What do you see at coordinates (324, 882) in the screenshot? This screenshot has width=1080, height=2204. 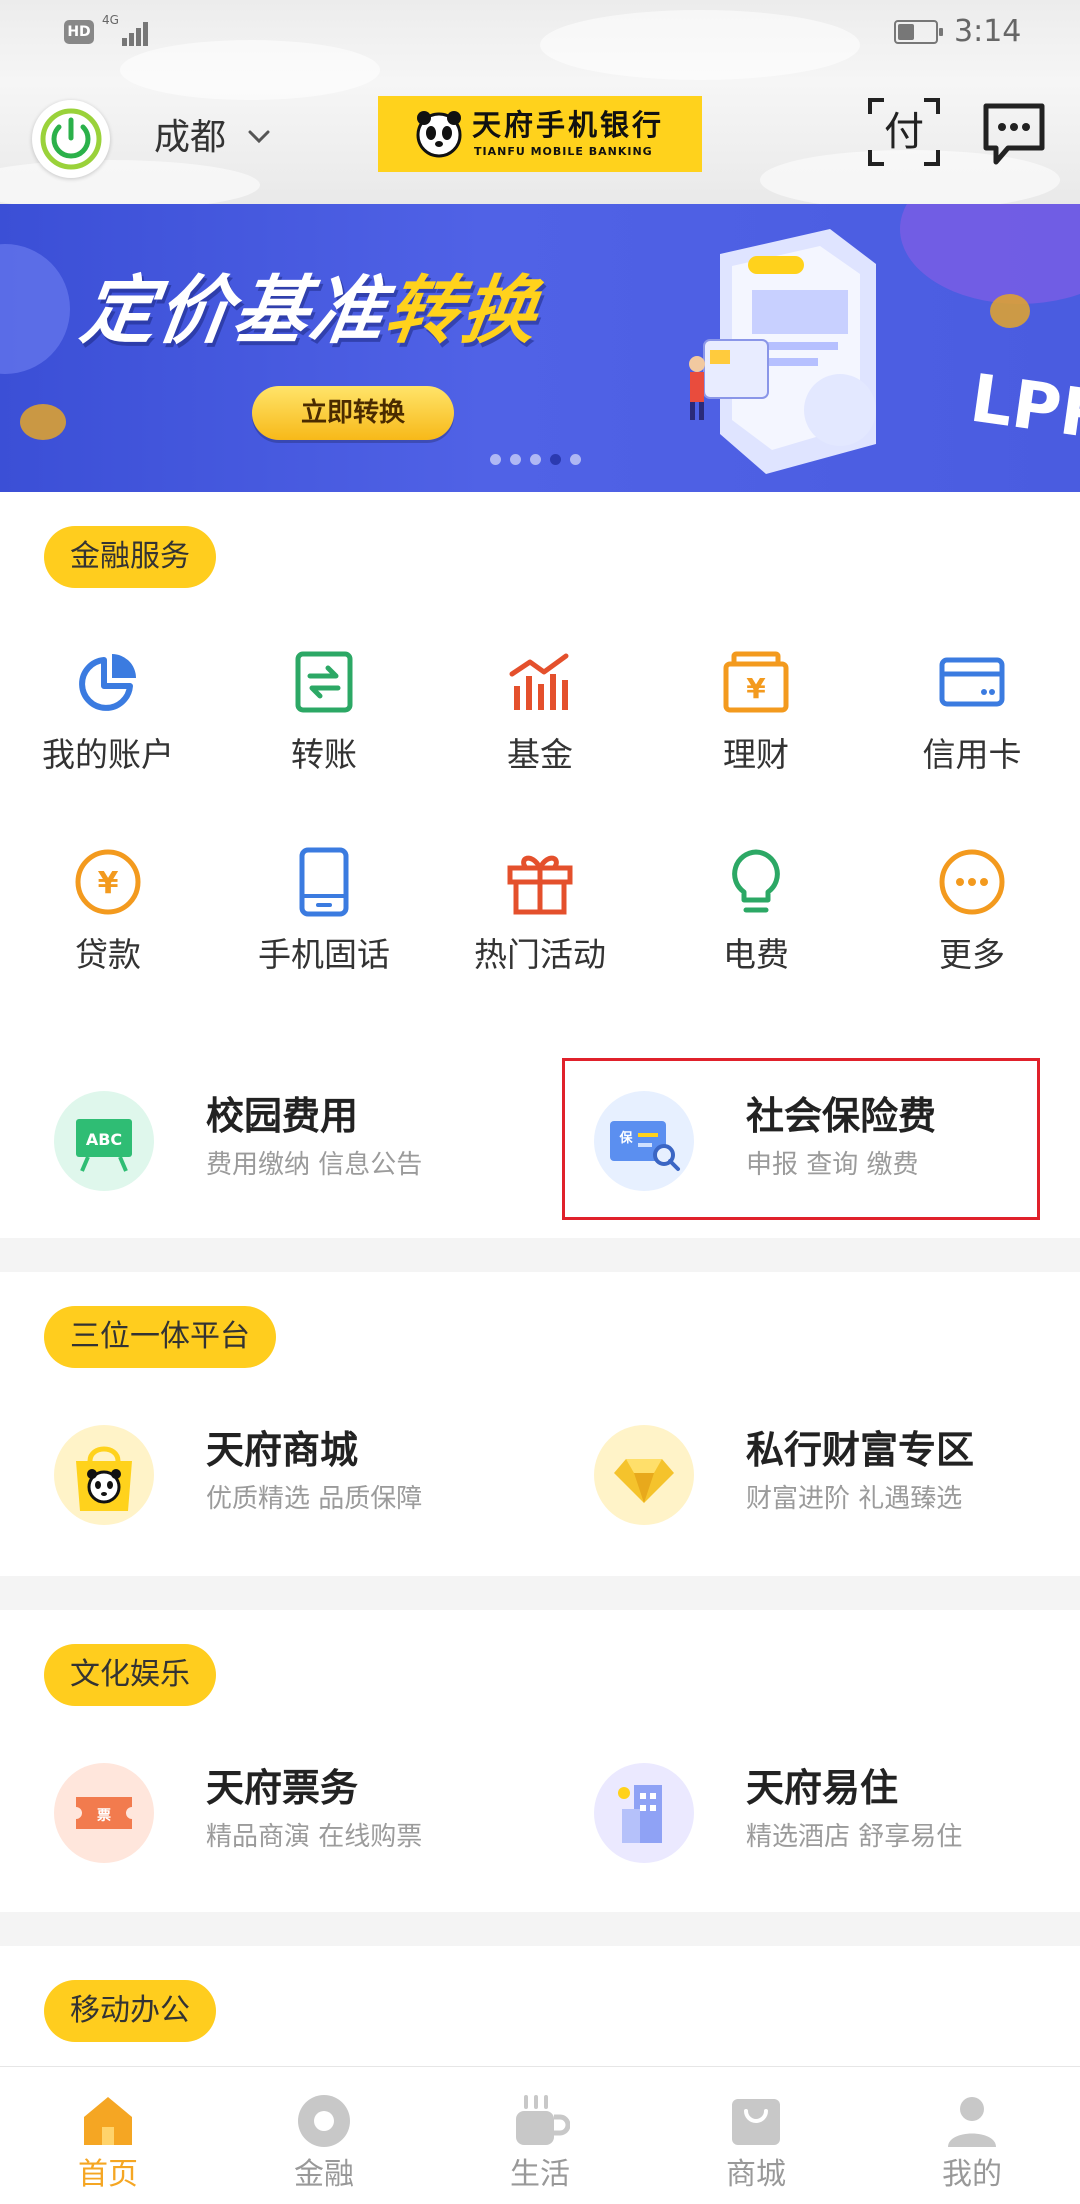 I see `phone-icon` at bounding box center [324, 882].